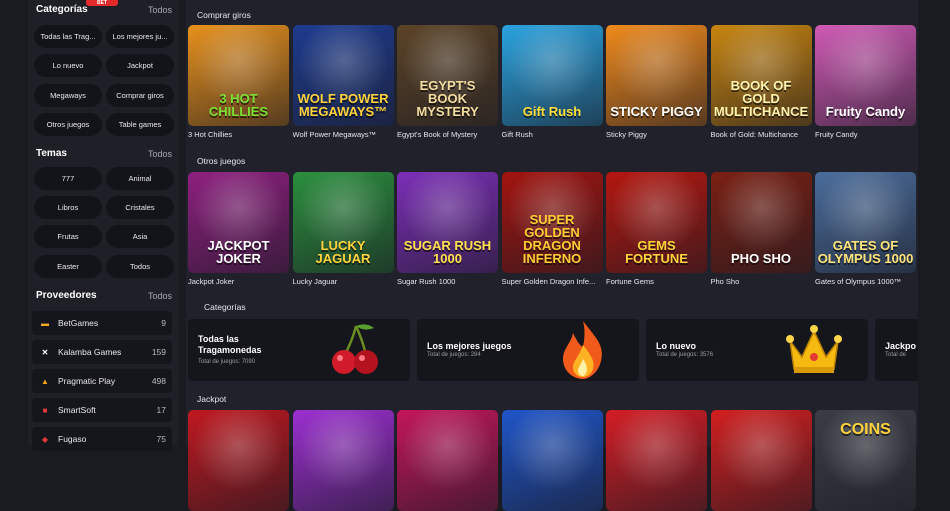 The height and width of the screenshot is (511, 950). Describe the element at coordinates (77, 410) in the screenshot. I see `provider-name: SmartSoft` at that location.